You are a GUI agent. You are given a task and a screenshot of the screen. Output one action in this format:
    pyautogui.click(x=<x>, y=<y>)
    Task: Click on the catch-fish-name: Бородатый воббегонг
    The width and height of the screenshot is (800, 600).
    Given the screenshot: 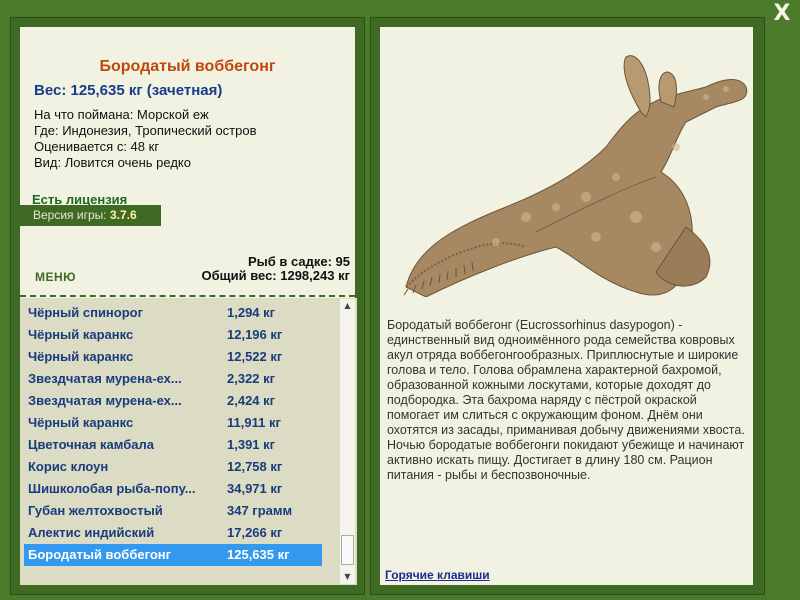 What is the action you would take?
    pyautogui.click(x=100, y=554)
    